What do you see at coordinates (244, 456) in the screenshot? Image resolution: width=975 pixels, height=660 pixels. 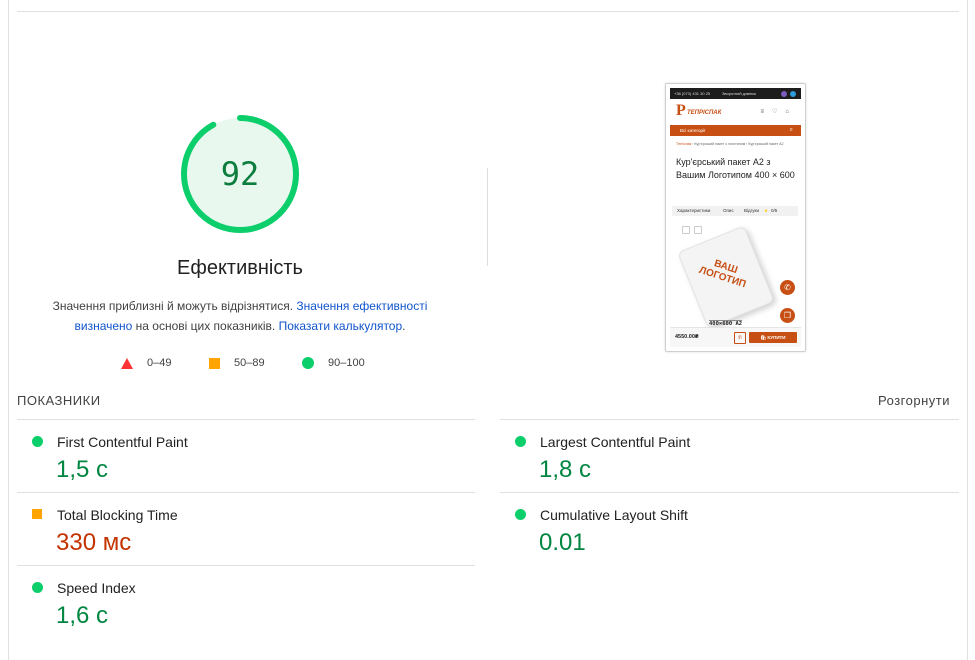 I see `metric-fcp: First Contentful Paint 1,5 с` at bounding box center [244, 456].